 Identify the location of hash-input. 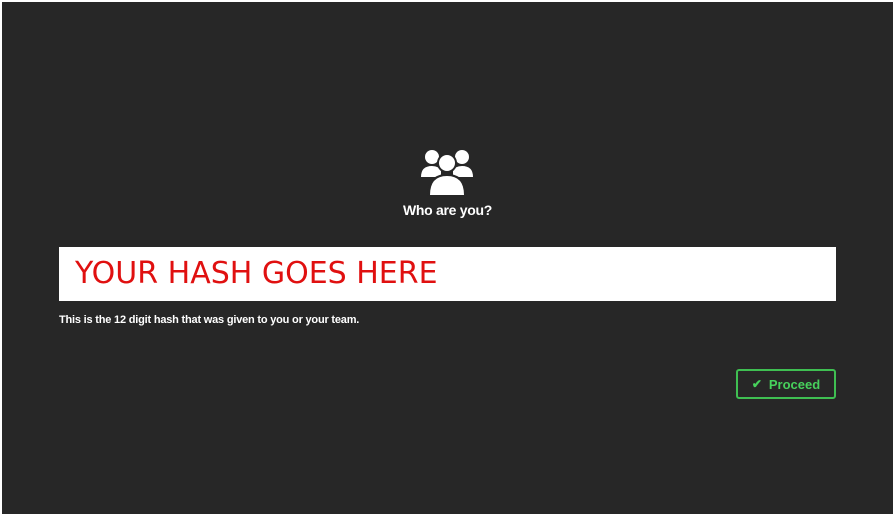
(447, 274).